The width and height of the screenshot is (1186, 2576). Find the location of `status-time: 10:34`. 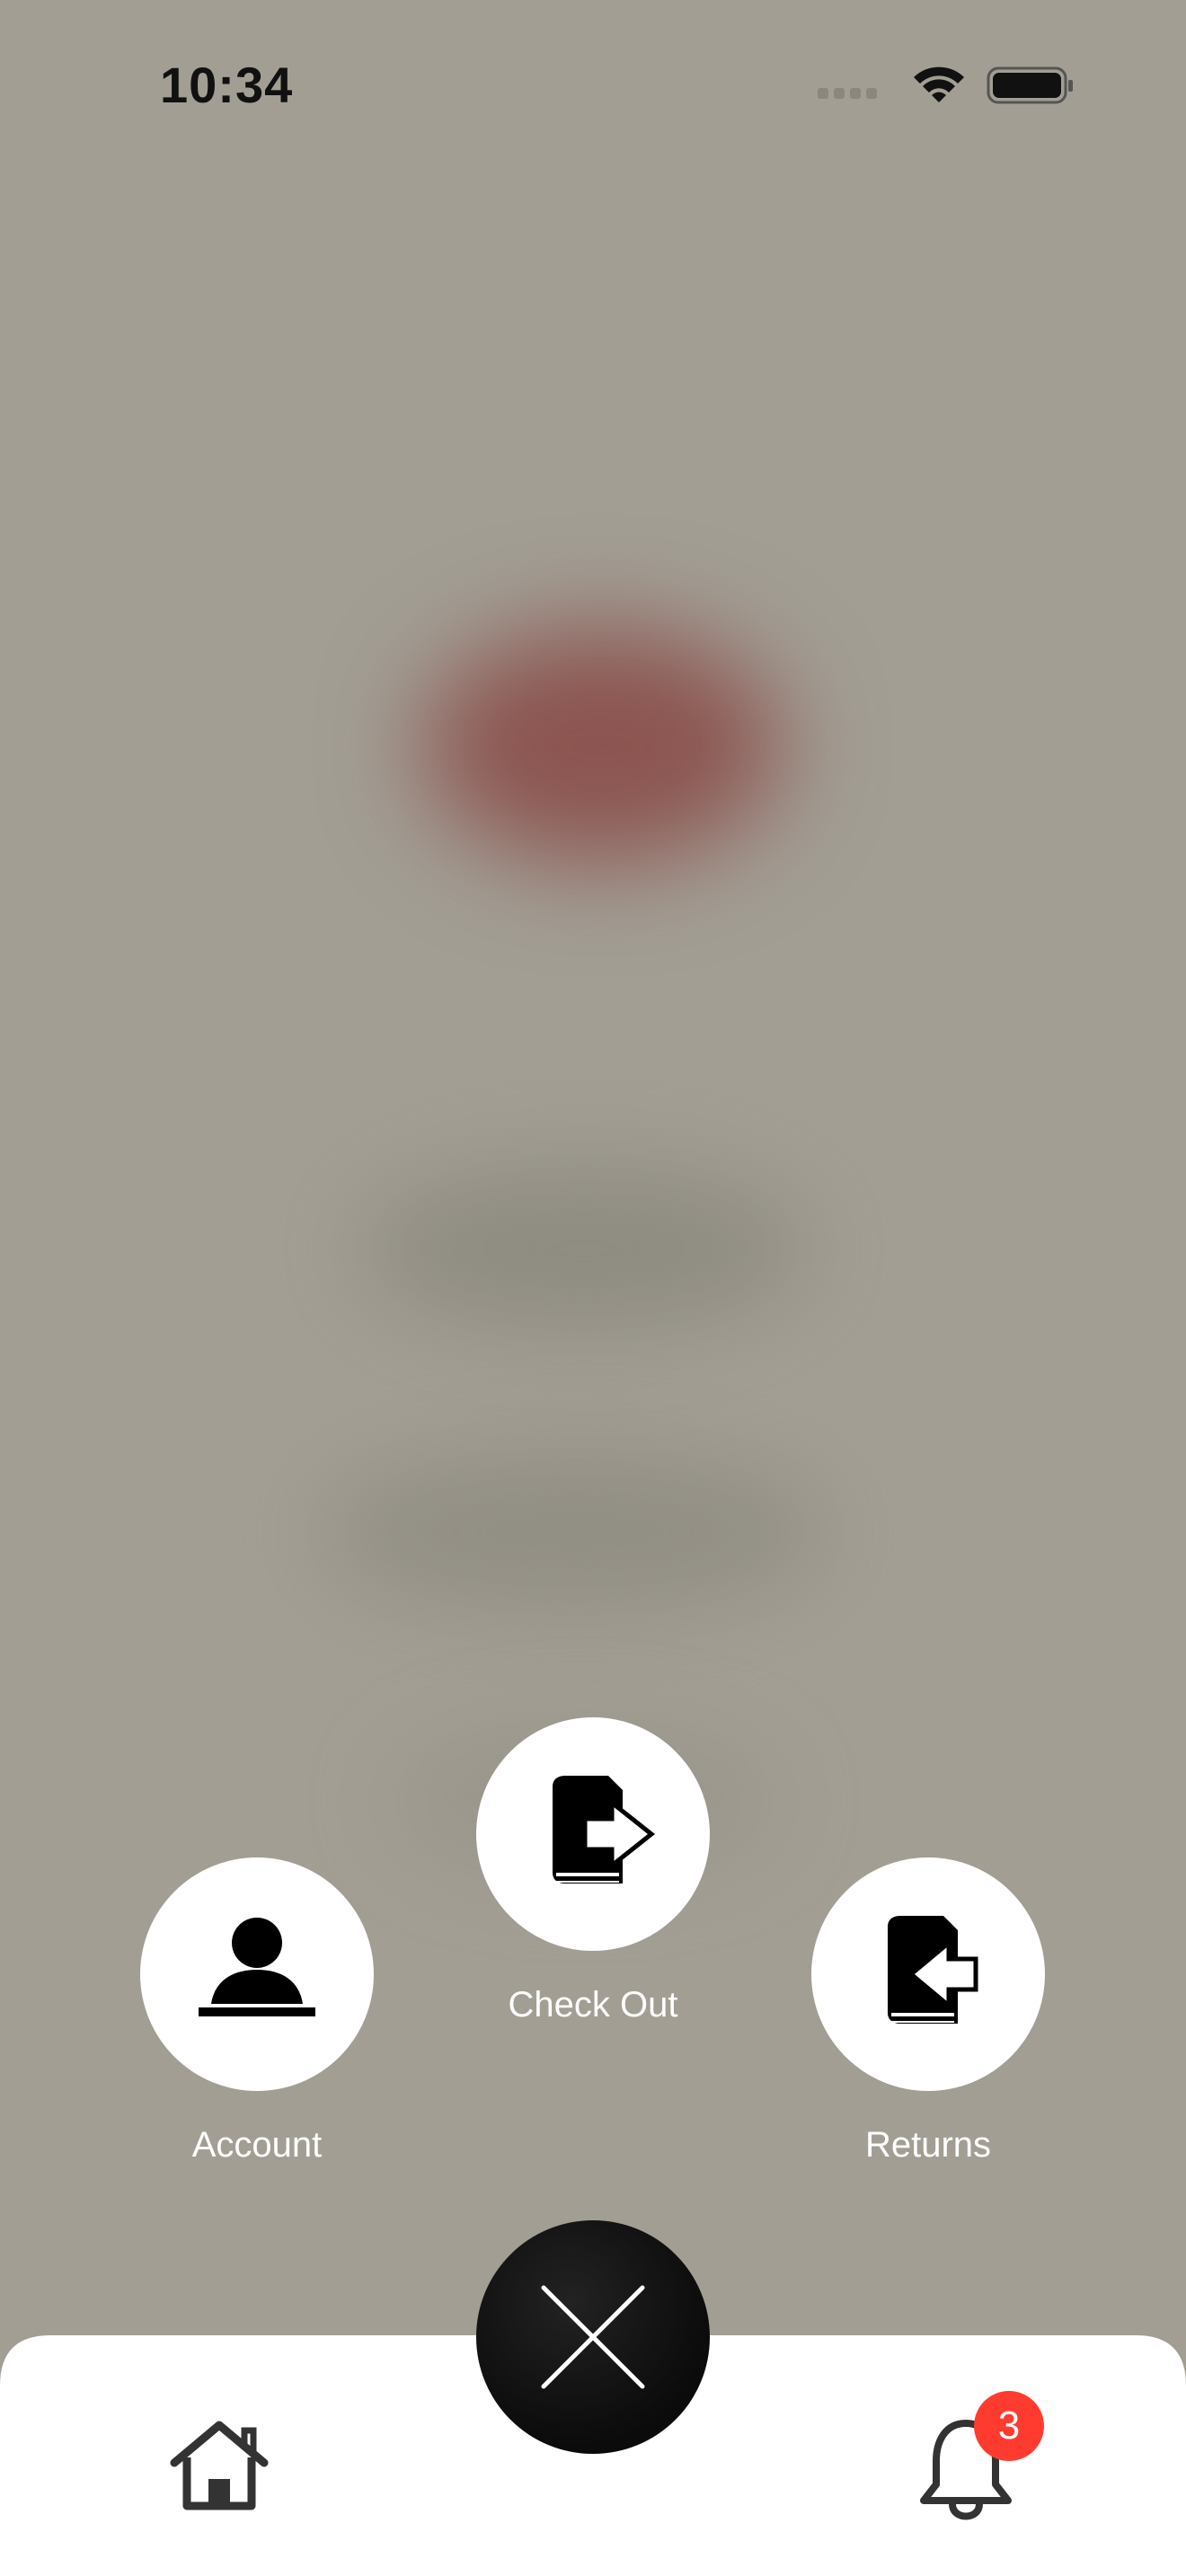

status-time: 10:34 is located at coordinates (227, 85).